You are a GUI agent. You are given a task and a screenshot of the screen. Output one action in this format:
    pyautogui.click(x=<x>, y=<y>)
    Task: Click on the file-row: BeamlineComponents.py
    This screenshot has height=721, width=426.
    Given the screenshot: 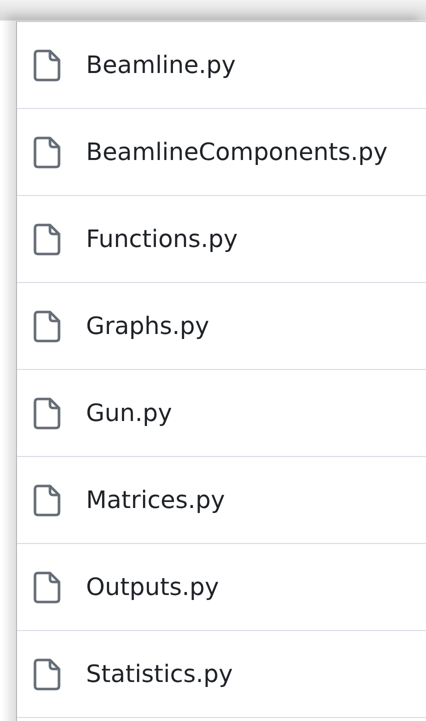 What is the action you would take?
    pyautogui.click(x=221, y=152)
    